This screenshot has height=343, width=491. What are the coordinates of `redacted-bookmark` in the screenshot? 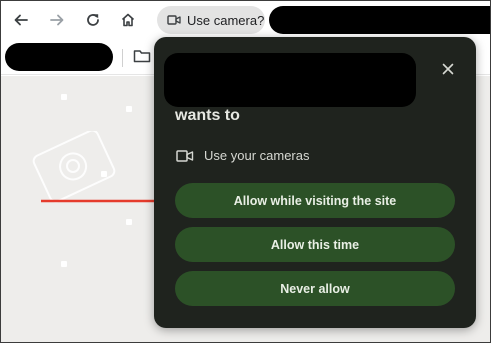 It's located at (59, 57).